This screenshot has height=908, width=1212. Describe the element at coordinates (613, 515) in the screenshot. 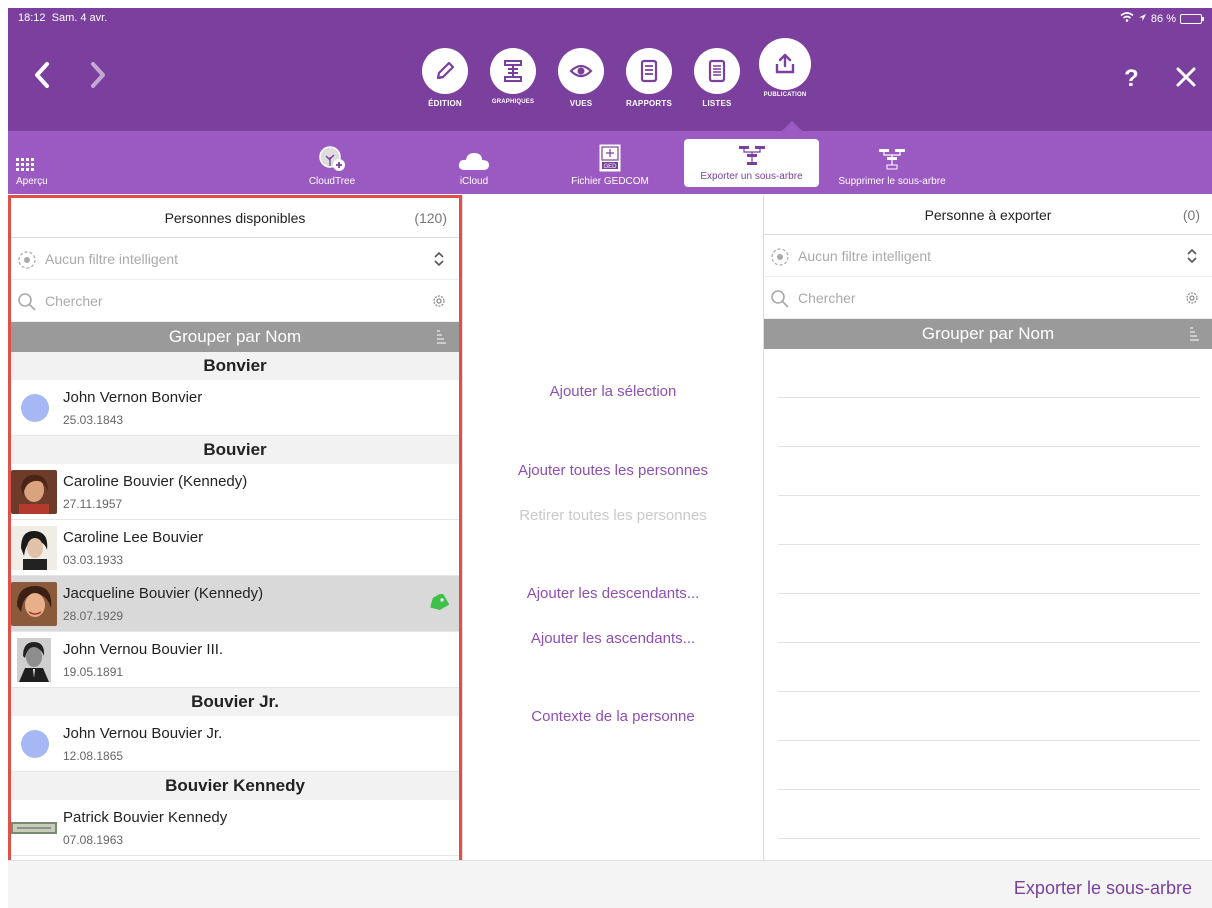

I see `remove-all-button: Retirer toutes les personnes` at that location.